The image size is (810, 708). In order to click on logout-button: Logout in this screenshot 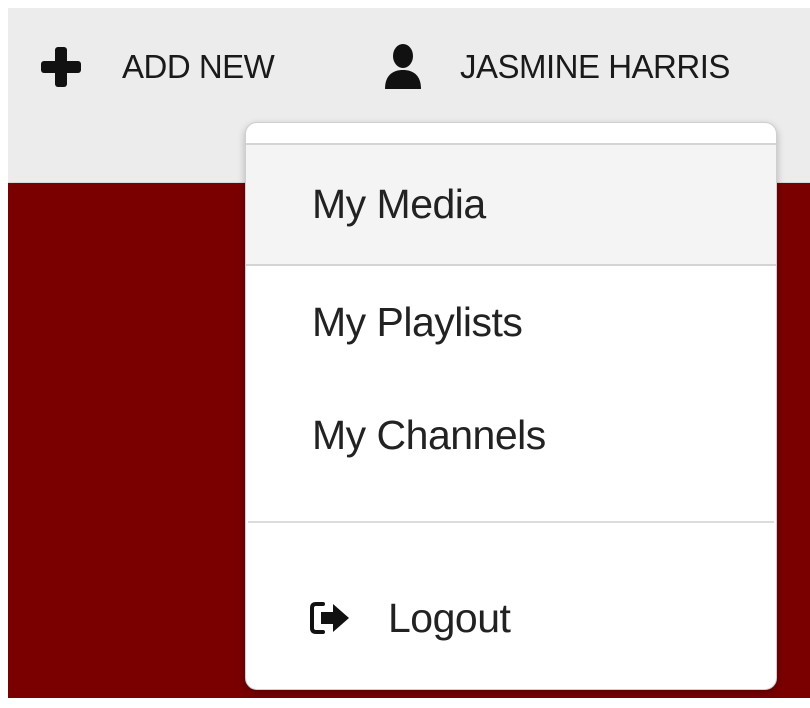, I will do `click(511, 618)`.